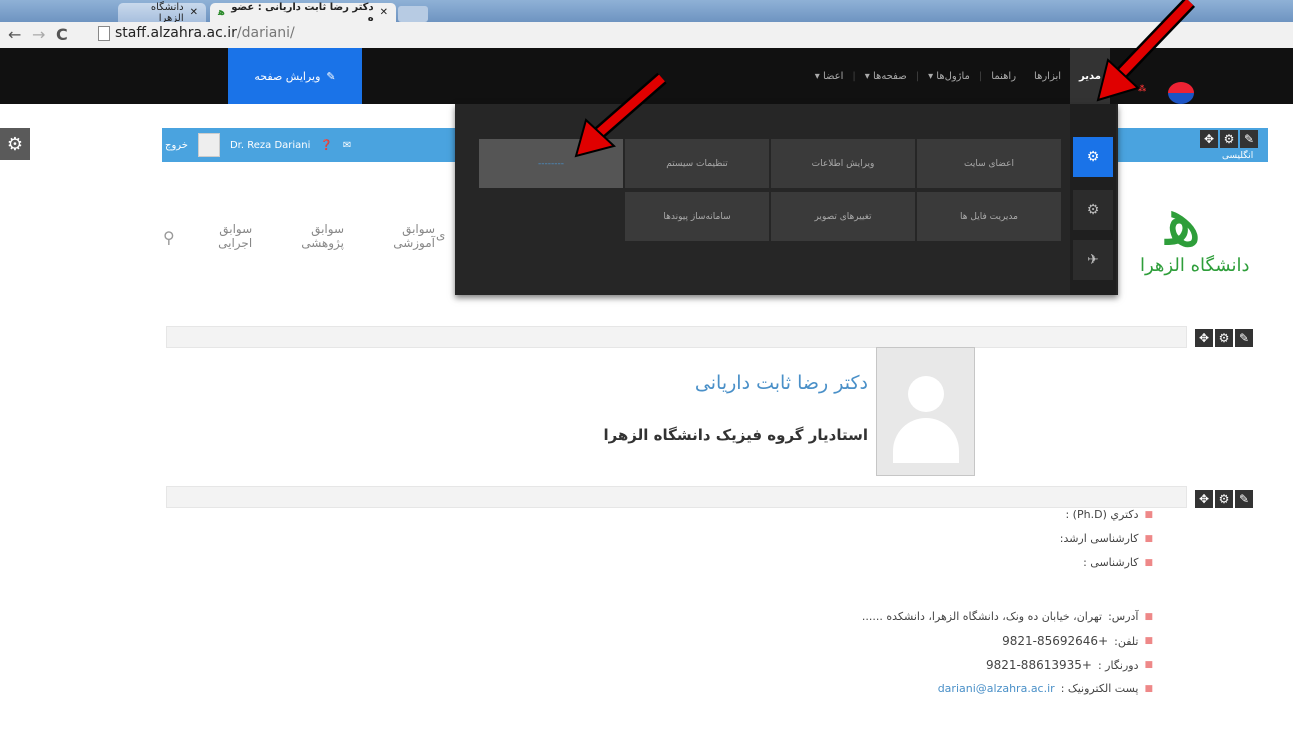  I want to click on tab-label: دانشگاه الزهرا, so click(167, 12).